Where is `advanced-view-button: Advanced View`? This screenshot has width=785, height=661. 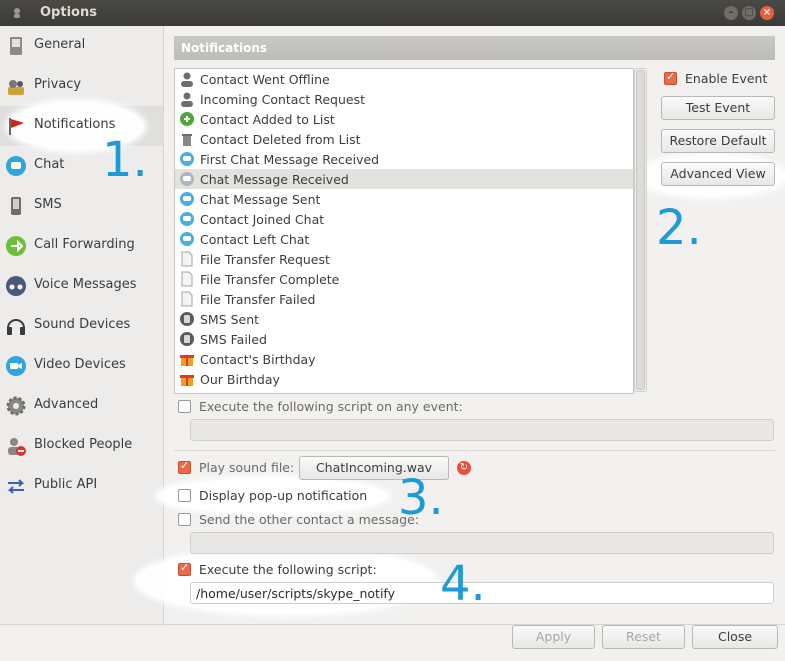 advanced-view-button: Advanced View is located at coordinates (718, 174).